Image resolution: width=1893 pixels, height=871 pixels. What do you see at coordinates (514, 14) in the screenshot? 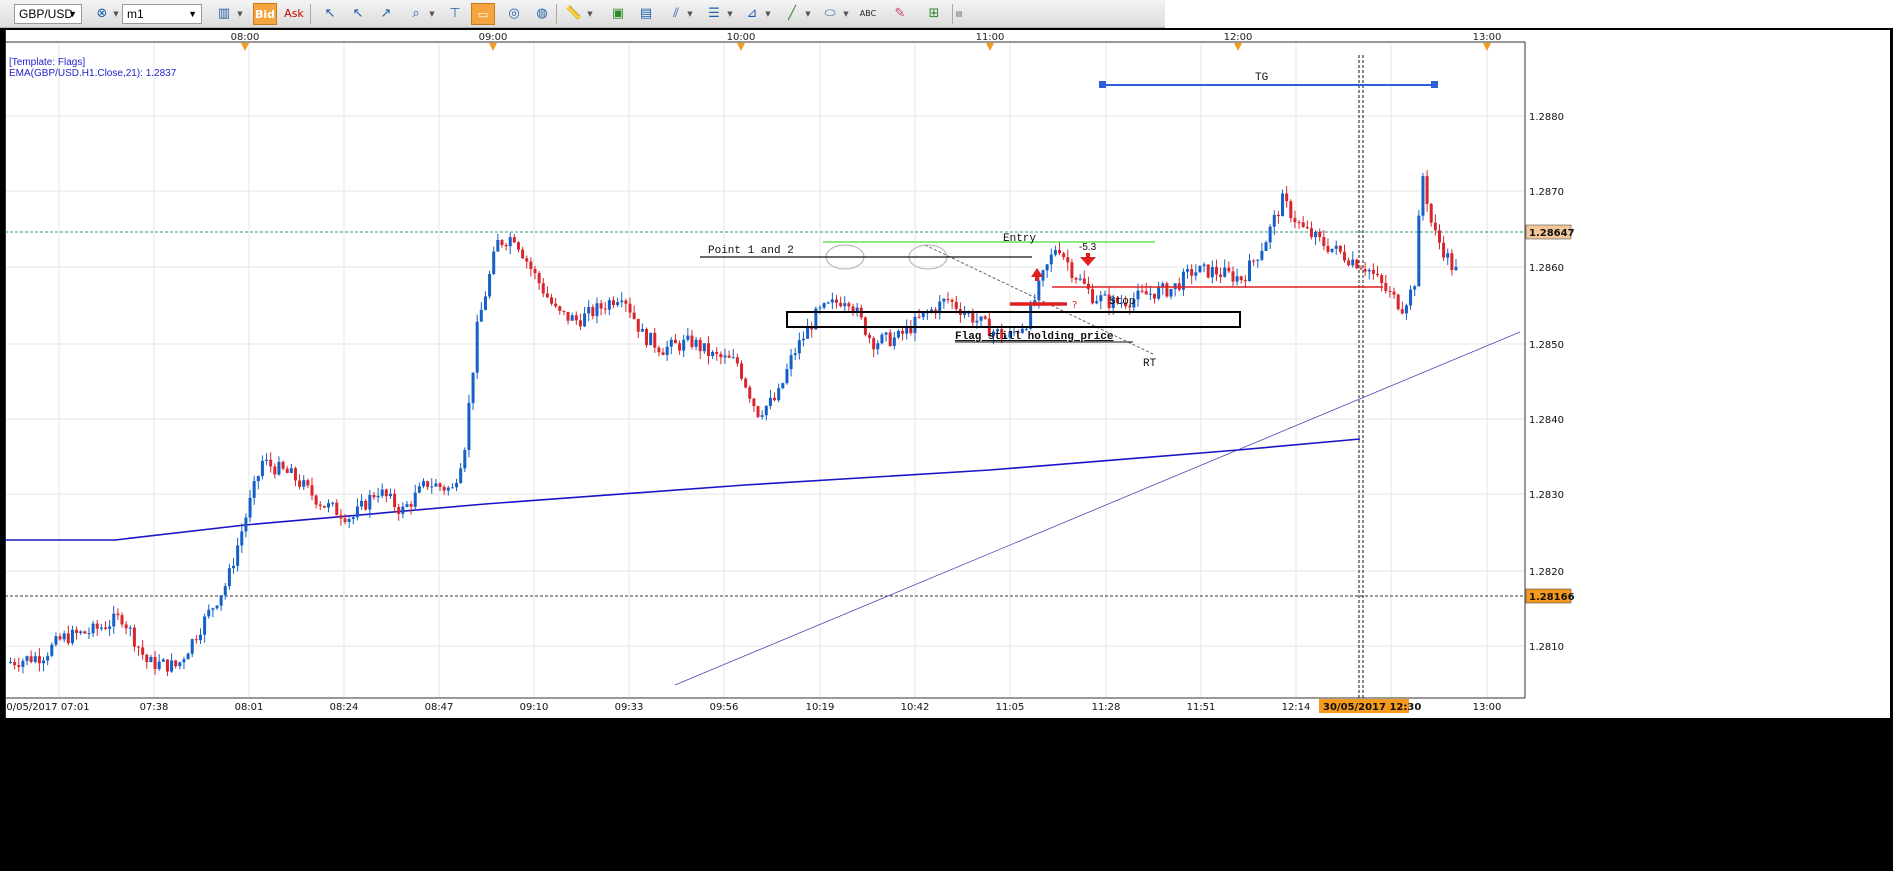
I see `eye-icon: ◎` at bounding box center [514, 14].